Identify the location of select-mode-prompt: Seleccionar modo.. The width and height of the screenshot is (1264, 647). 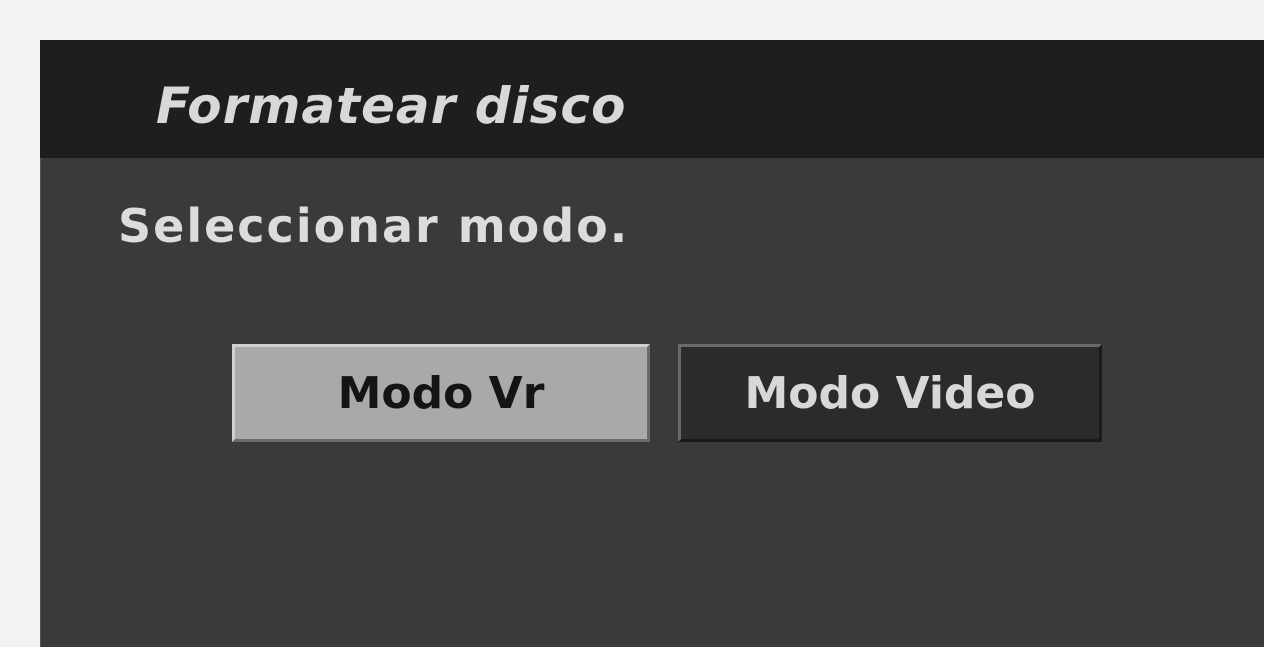
(374, 226).